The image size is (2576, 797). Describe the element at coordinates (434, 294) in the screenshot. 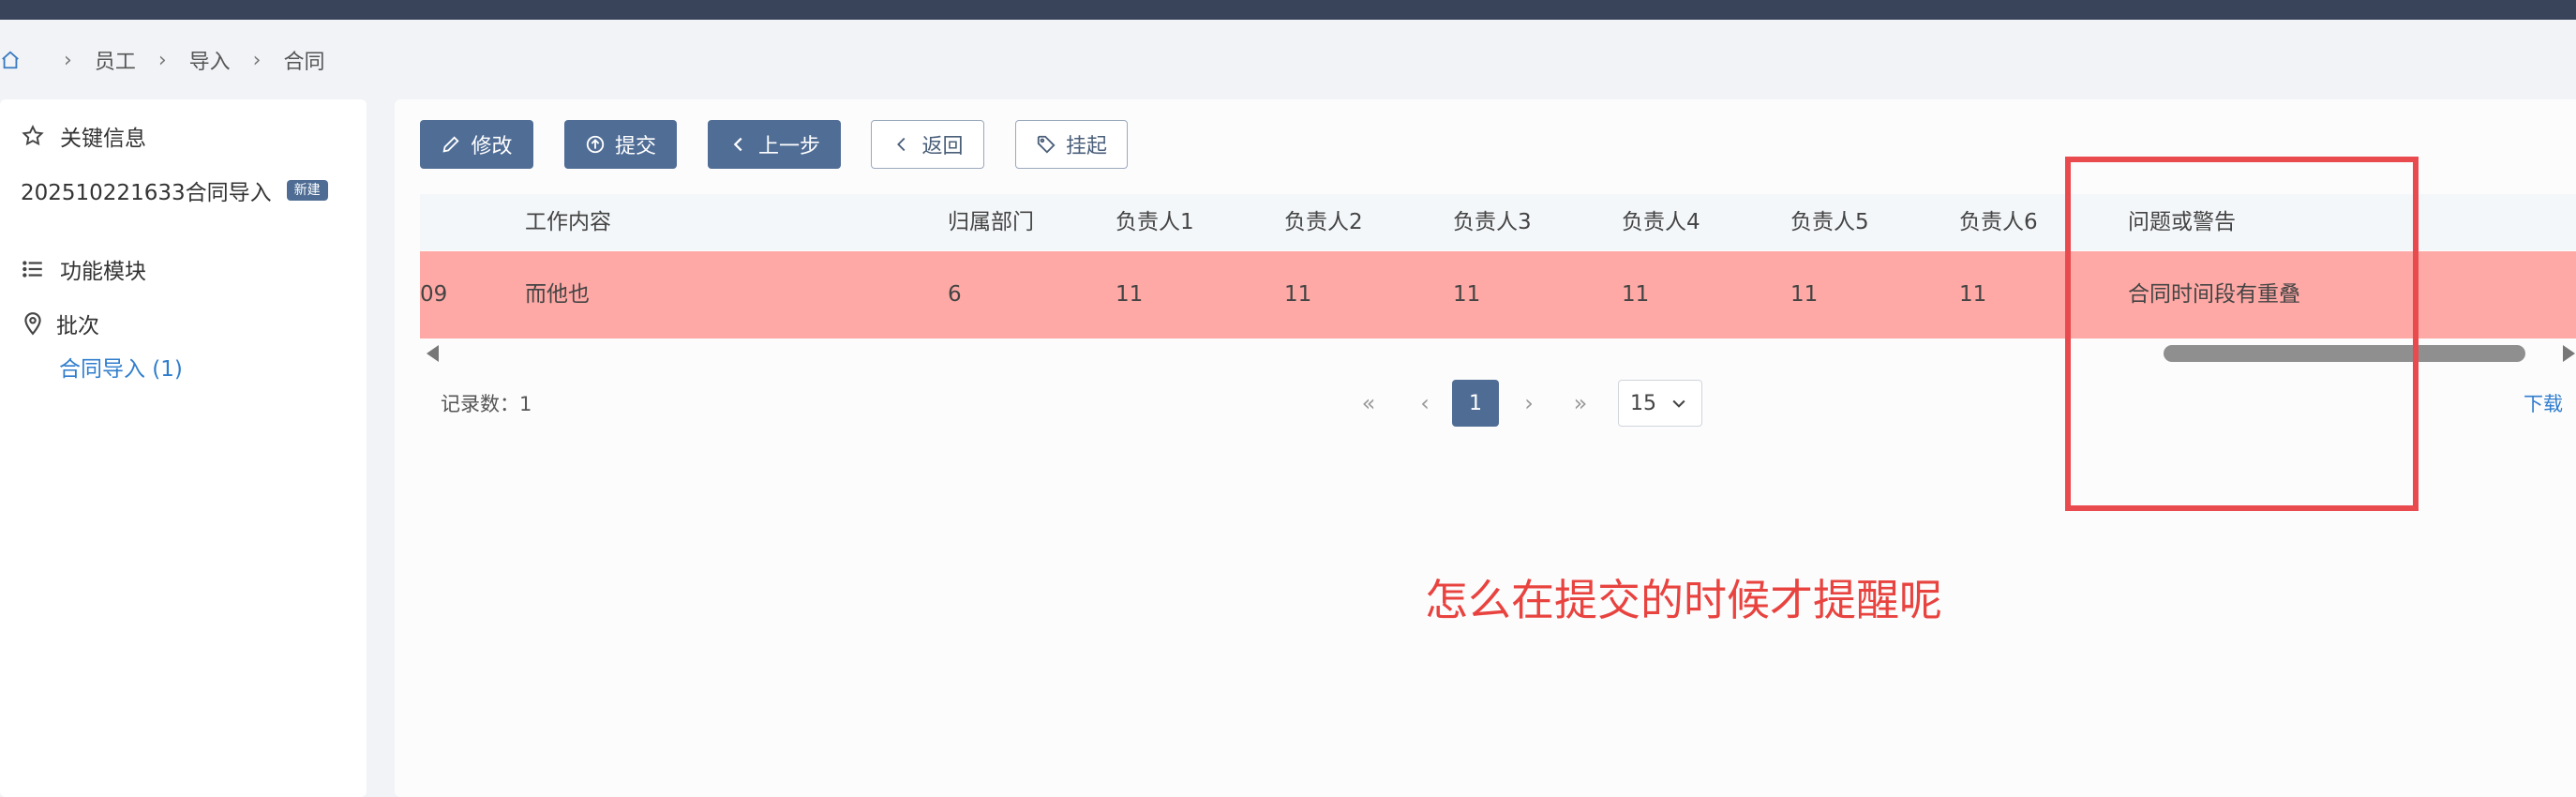

I see `table-cell: 09` at that location.